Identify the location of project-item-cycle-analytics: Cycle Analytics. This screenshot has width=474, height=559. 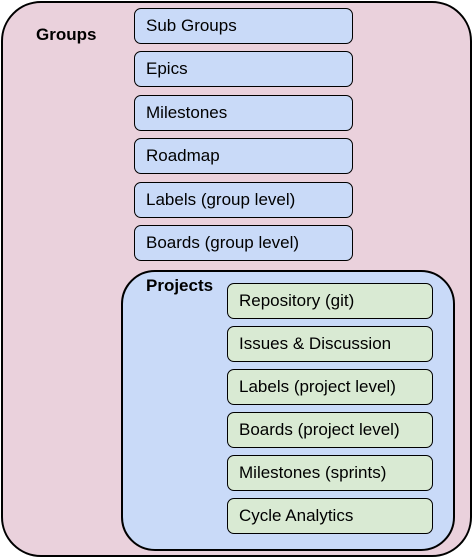
(330, 516).